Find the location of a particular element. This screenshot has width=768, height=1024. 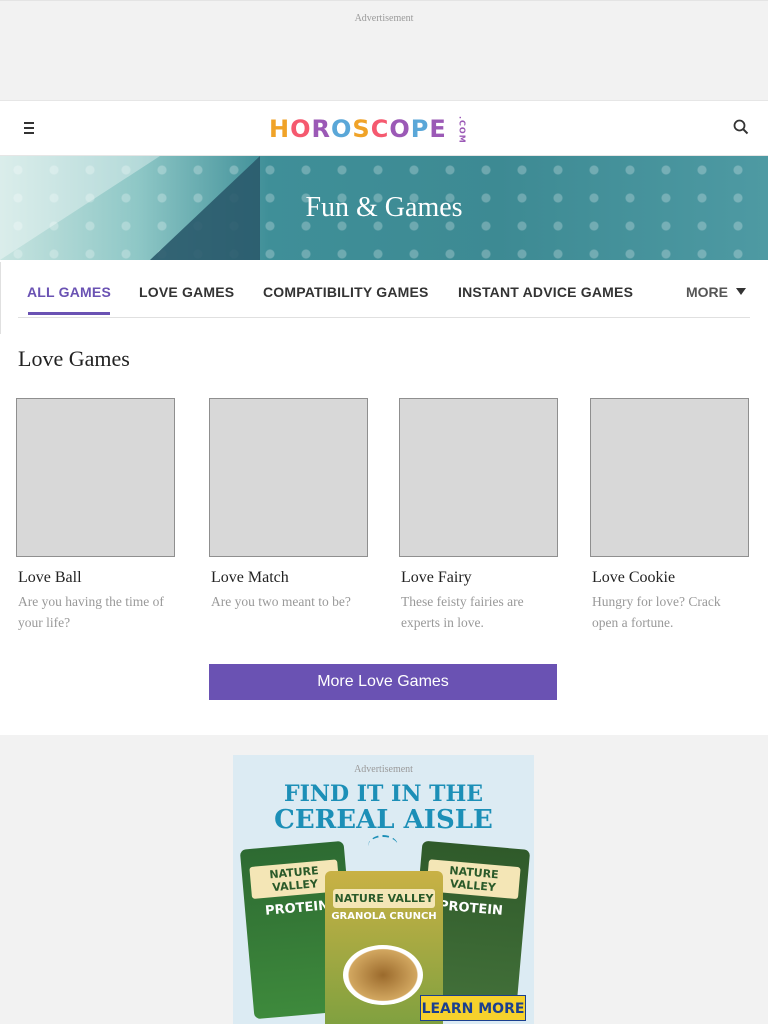

tab-all-games: ALL GAMES is located at coordinates (69, 292).